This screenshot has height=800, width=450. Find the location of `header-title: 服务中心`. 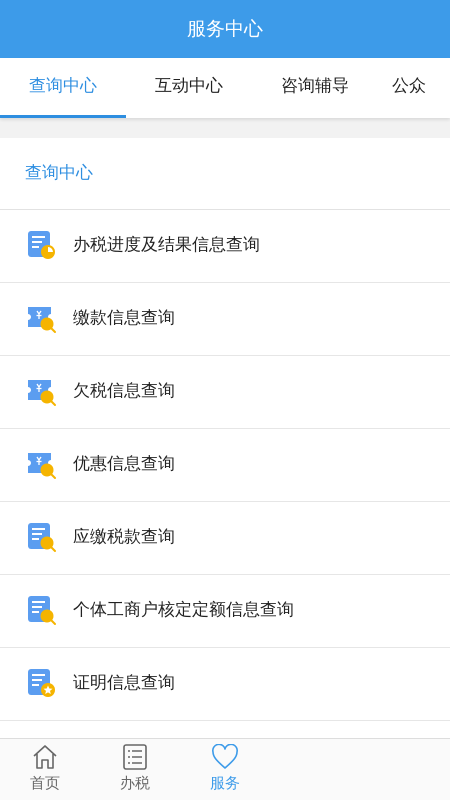

header-title: 服务中心 is located at coordinates (225, 29).